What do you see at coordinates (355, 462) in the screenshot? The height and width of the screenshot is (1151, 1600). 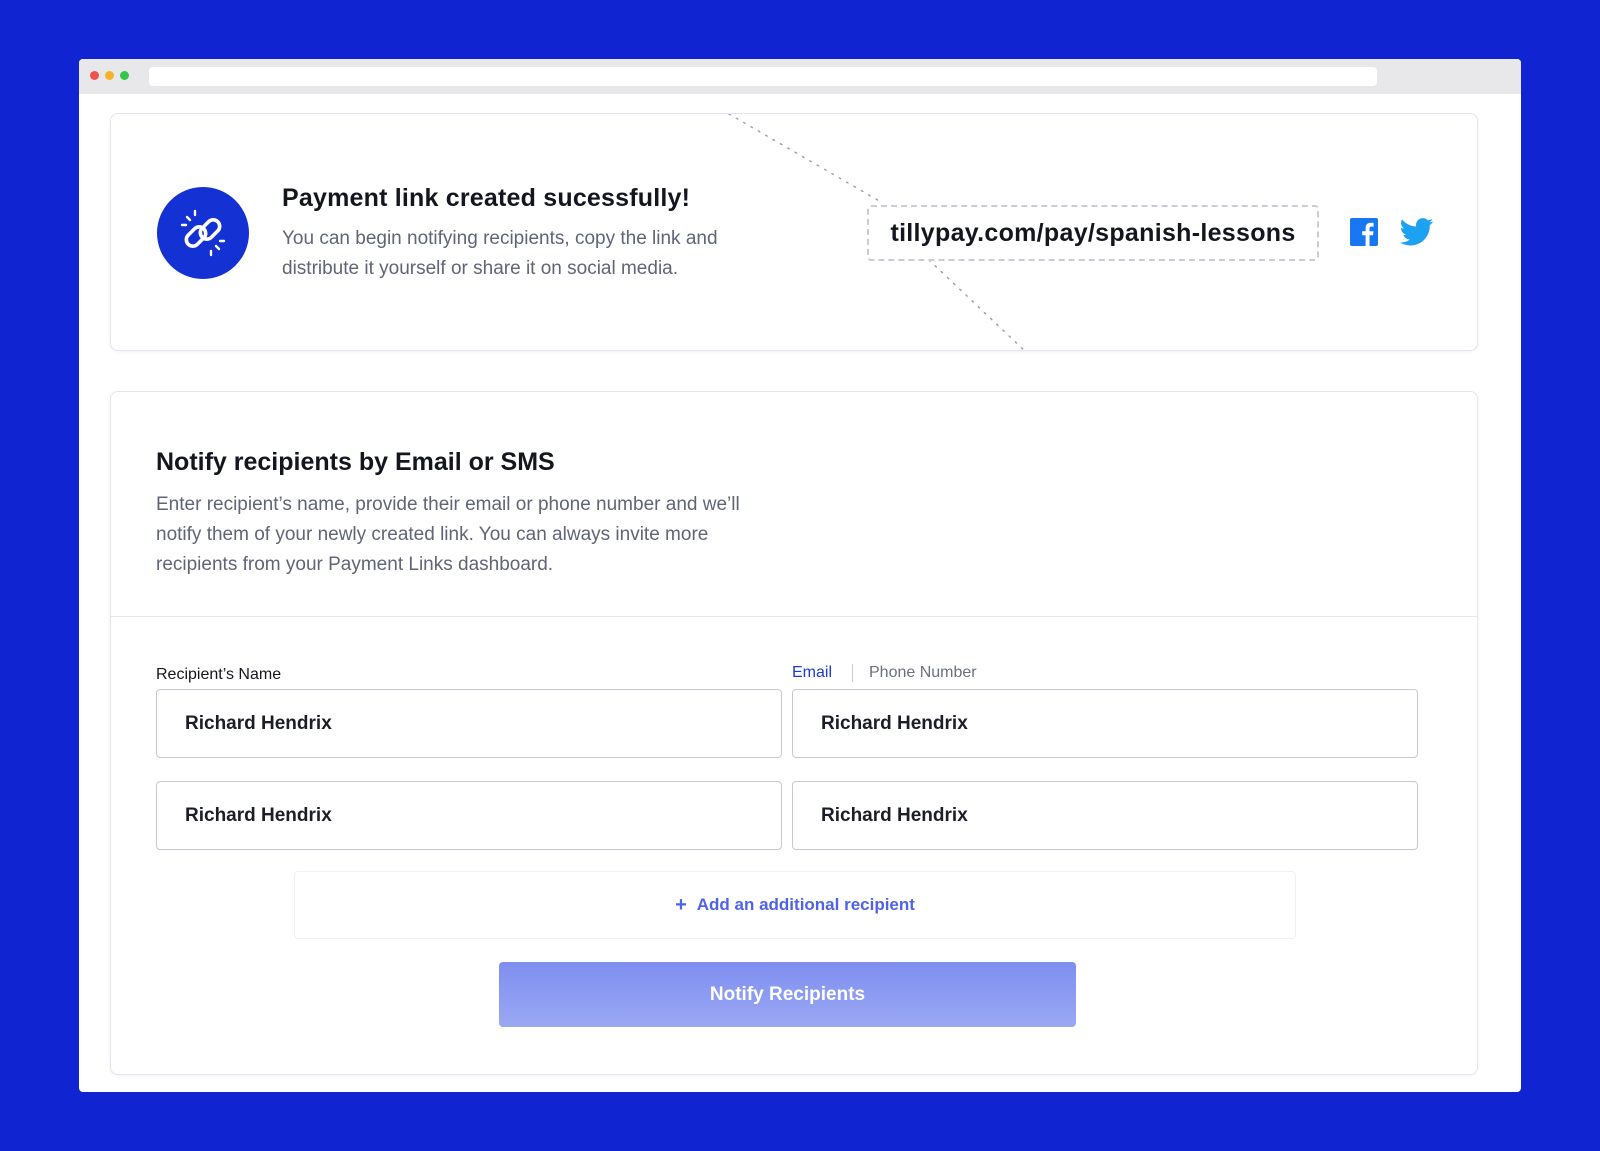 I see `notify-title: Notify recipients by Email or SMS` at bounding box center [355, 462].